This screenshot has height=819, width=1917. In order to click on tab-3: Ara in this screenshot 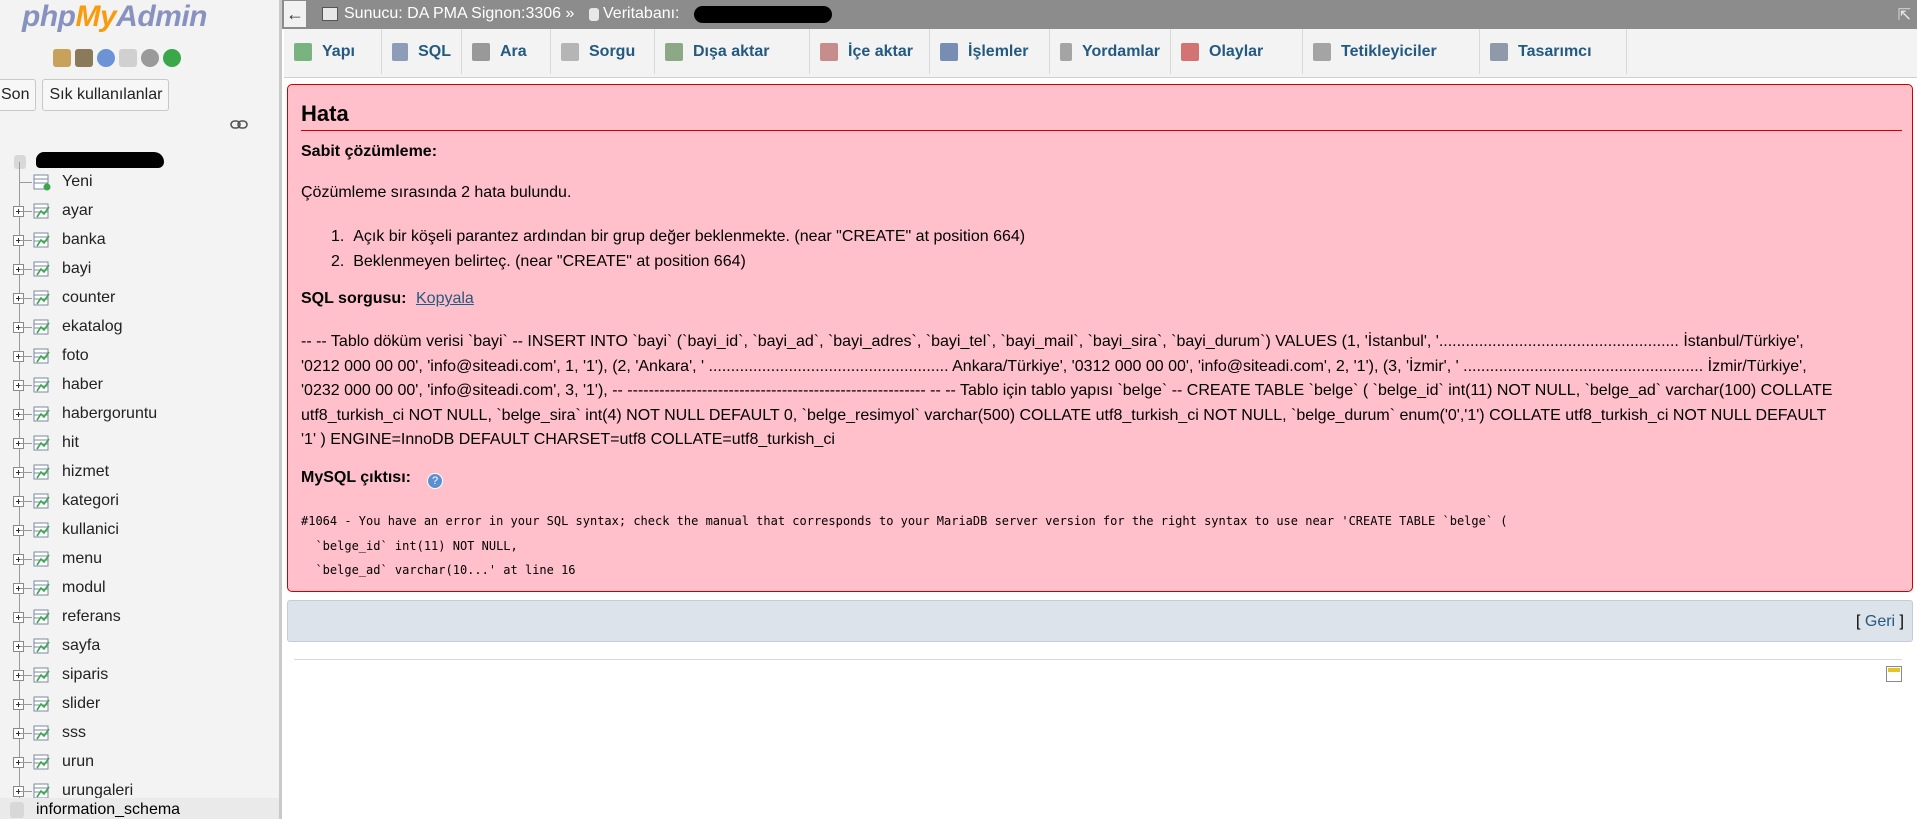, I will do `click(506, 51)`.